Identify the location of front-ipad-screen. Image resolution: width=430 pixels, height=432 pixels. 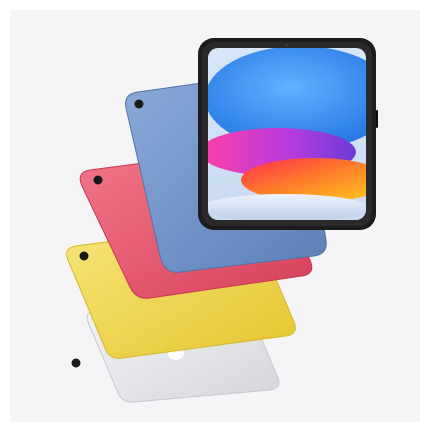
(287, 134).